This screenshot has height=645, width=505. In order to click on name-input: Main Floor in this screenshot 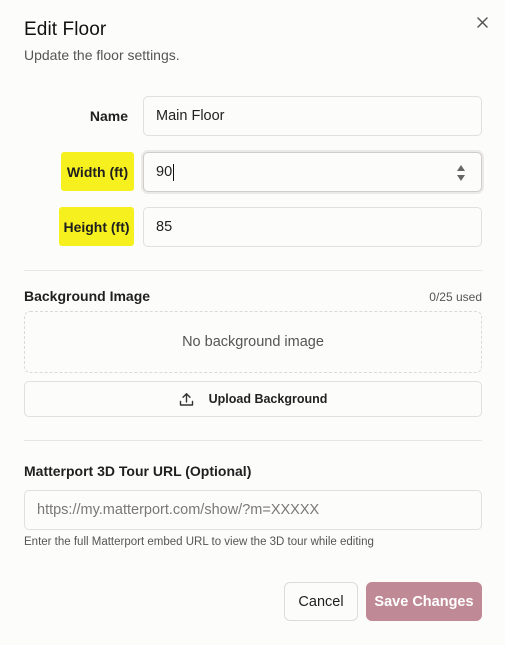, I will do `click(312, 116)`.